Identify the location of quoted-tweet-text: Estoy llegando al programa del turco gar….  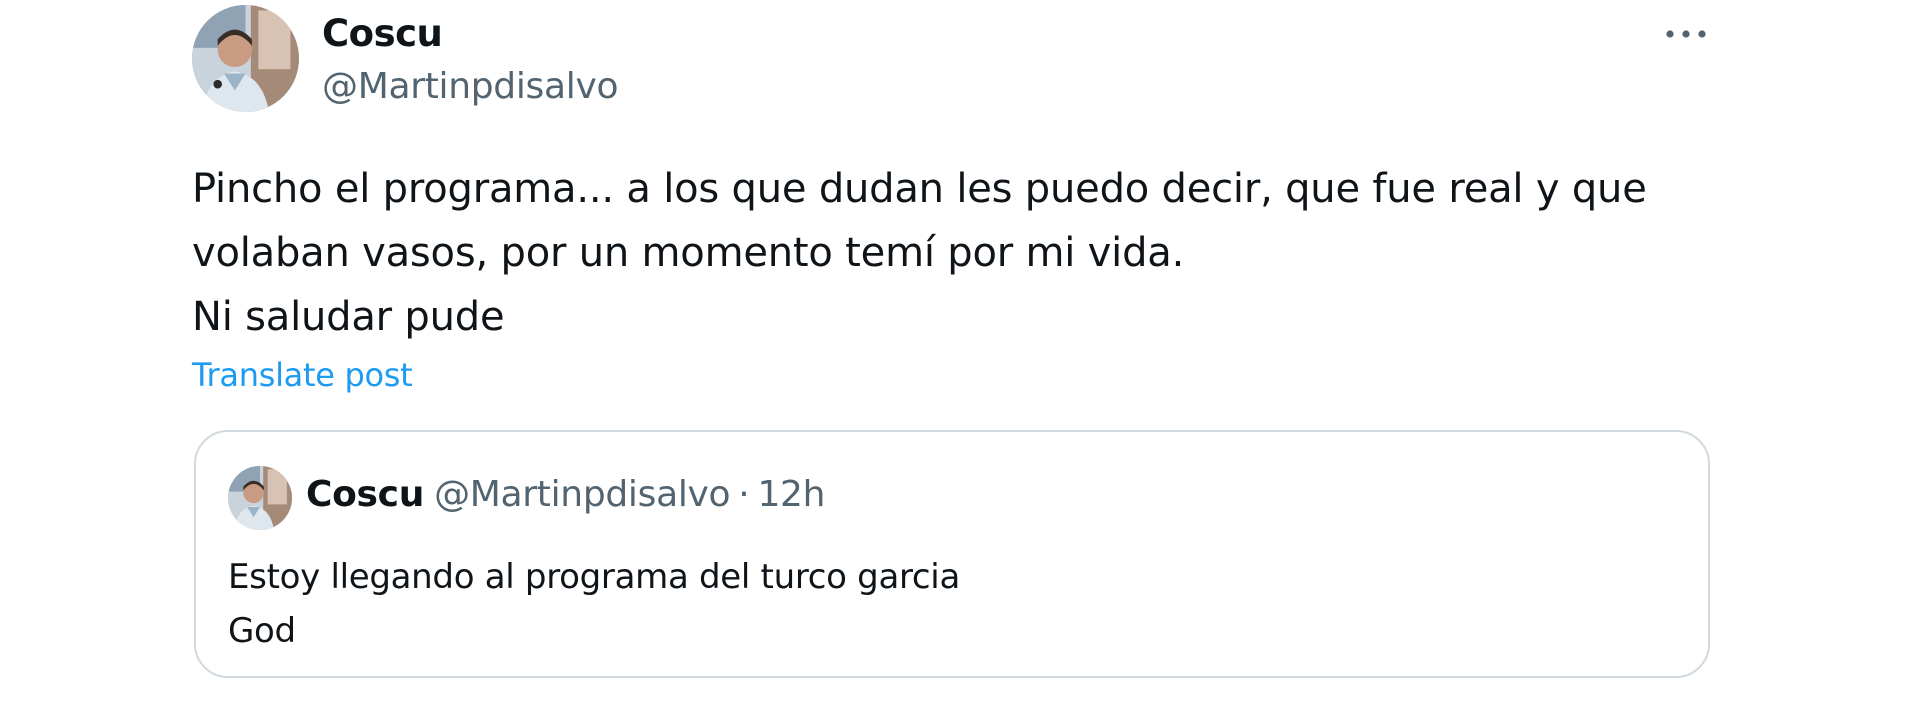
(594, 604).